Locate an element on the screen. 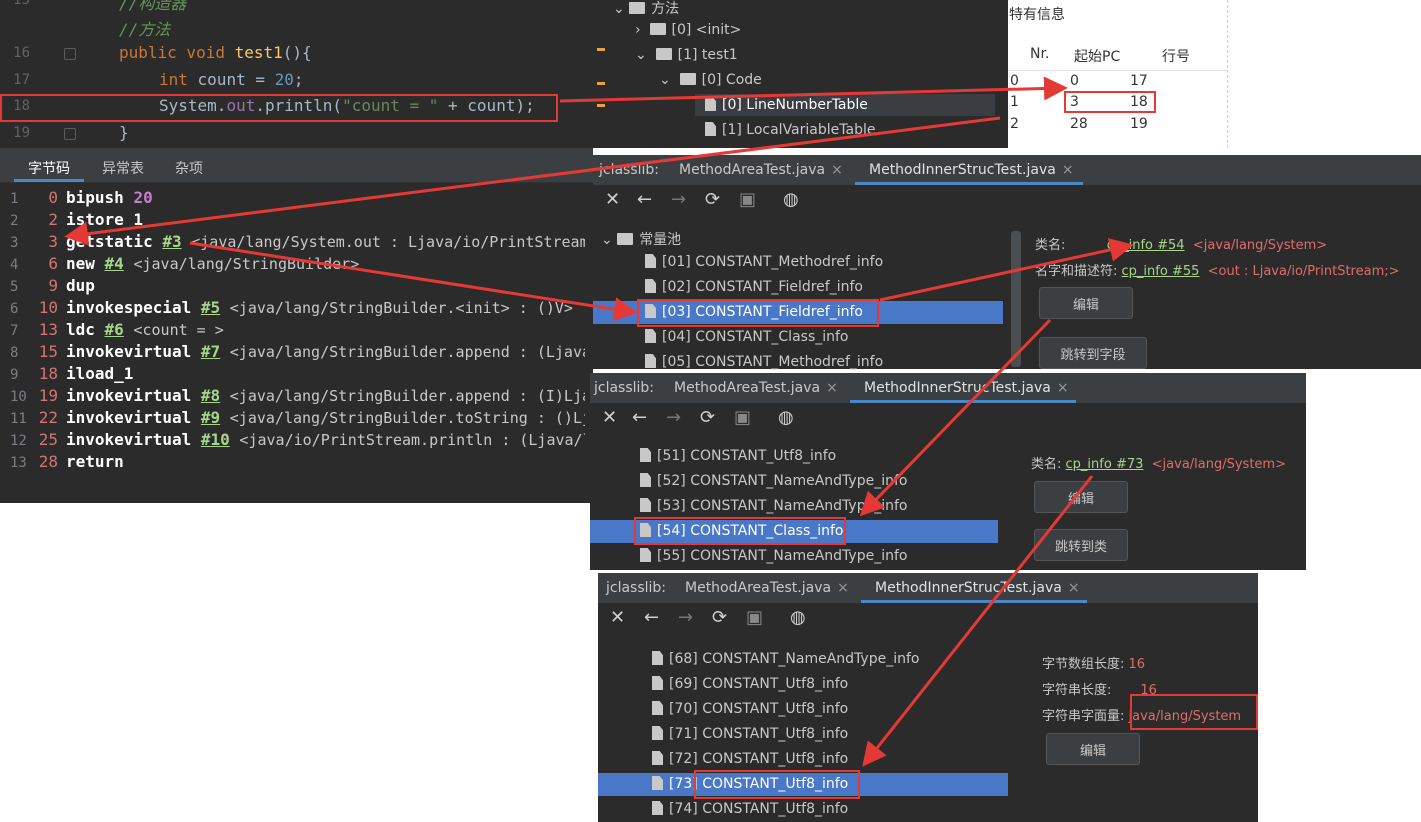  tree-node-linenumbertable: [0] LineNumberTable is located at coordinates (786, 105).